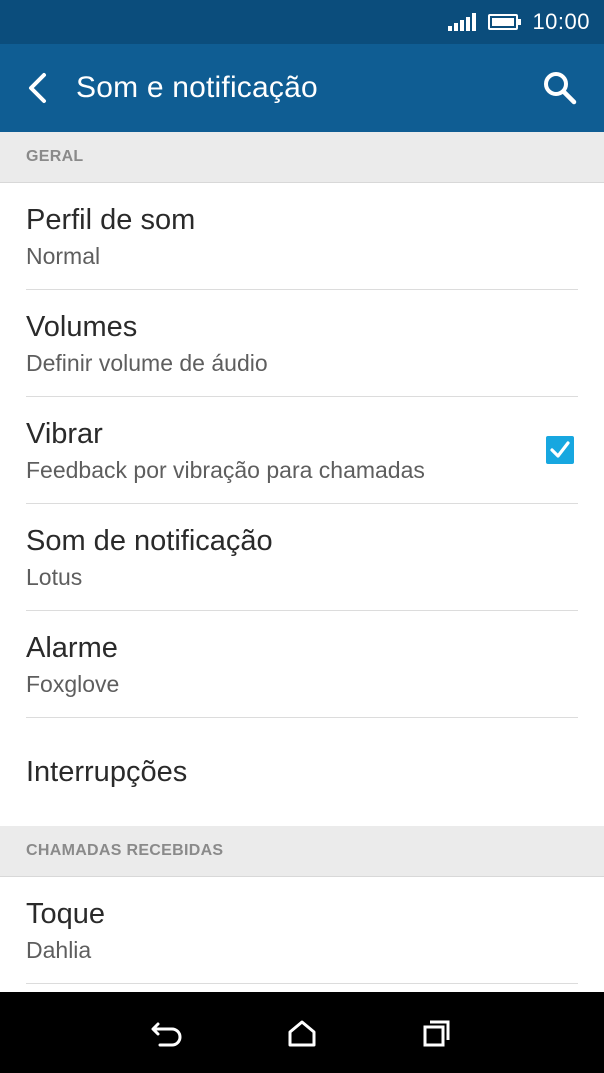 Image resolution: width=604 pixels, height=1073 pixels. I want to click on vibrate-checkbox, so click(560, 450).